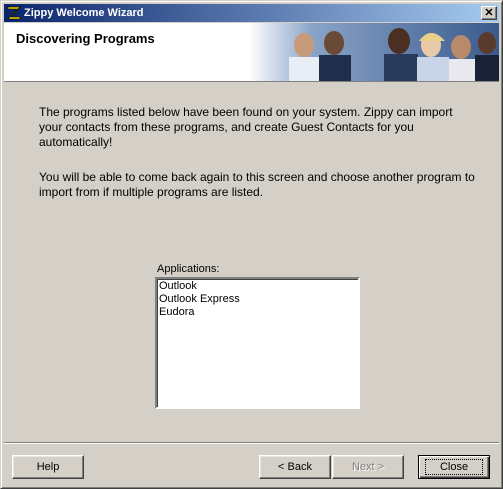 This screenshot has height=489, width=503. I want to click on title-bar: Zippy Welcome Wizard ✕, so click(251, 13).